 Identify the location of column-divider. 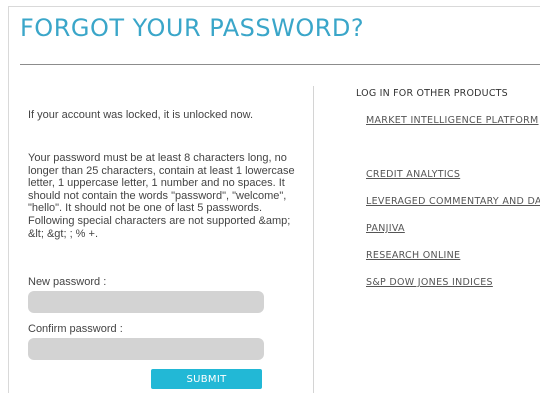
(313, 239).